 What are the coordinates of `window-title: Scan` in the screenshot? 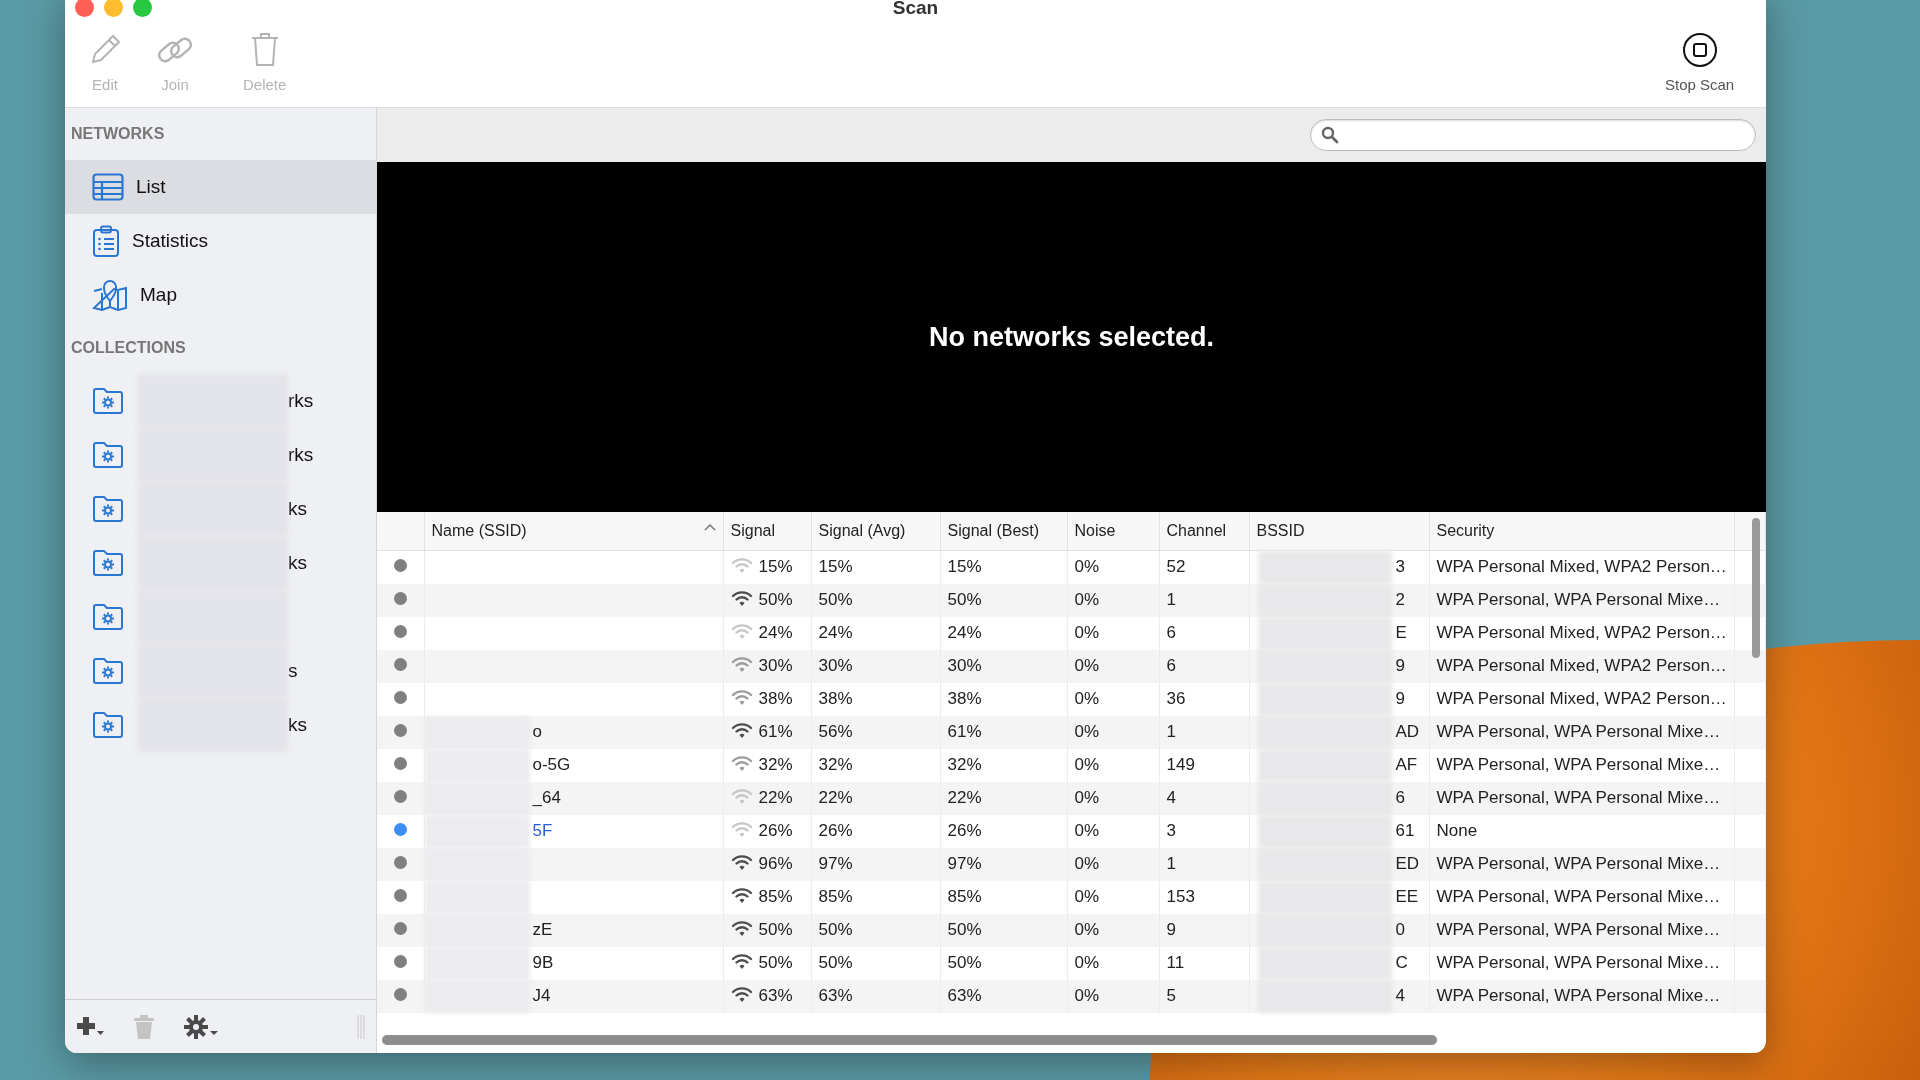 It's located at (915, 8).